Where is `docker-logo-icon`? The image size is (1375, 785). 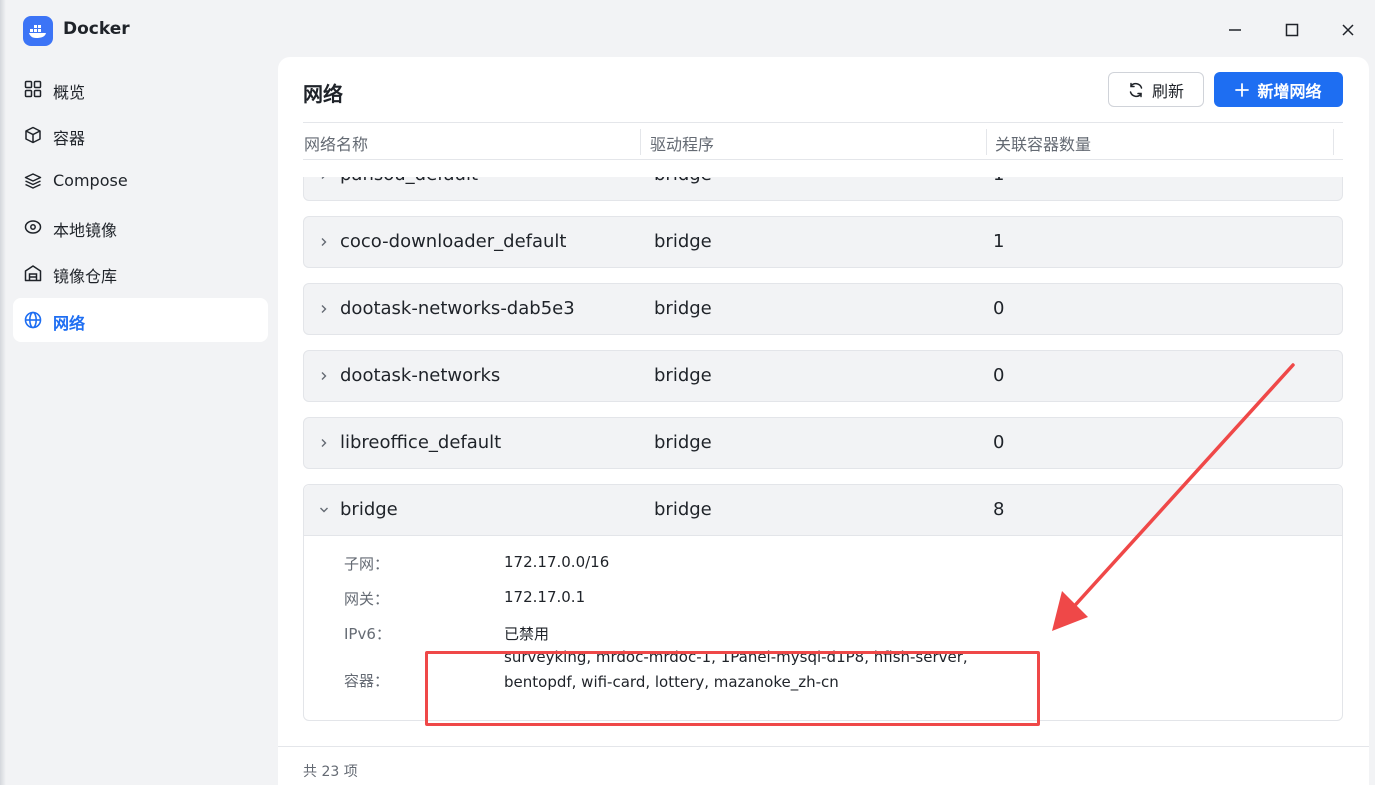 docker-logo-icon is located at coordinates (38, 31).